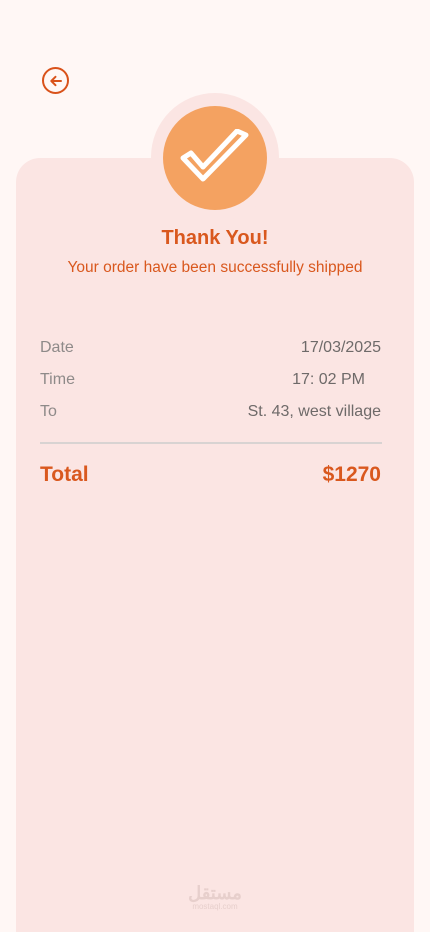  I want to click on total-row: Total $1270, so click(210, 475).